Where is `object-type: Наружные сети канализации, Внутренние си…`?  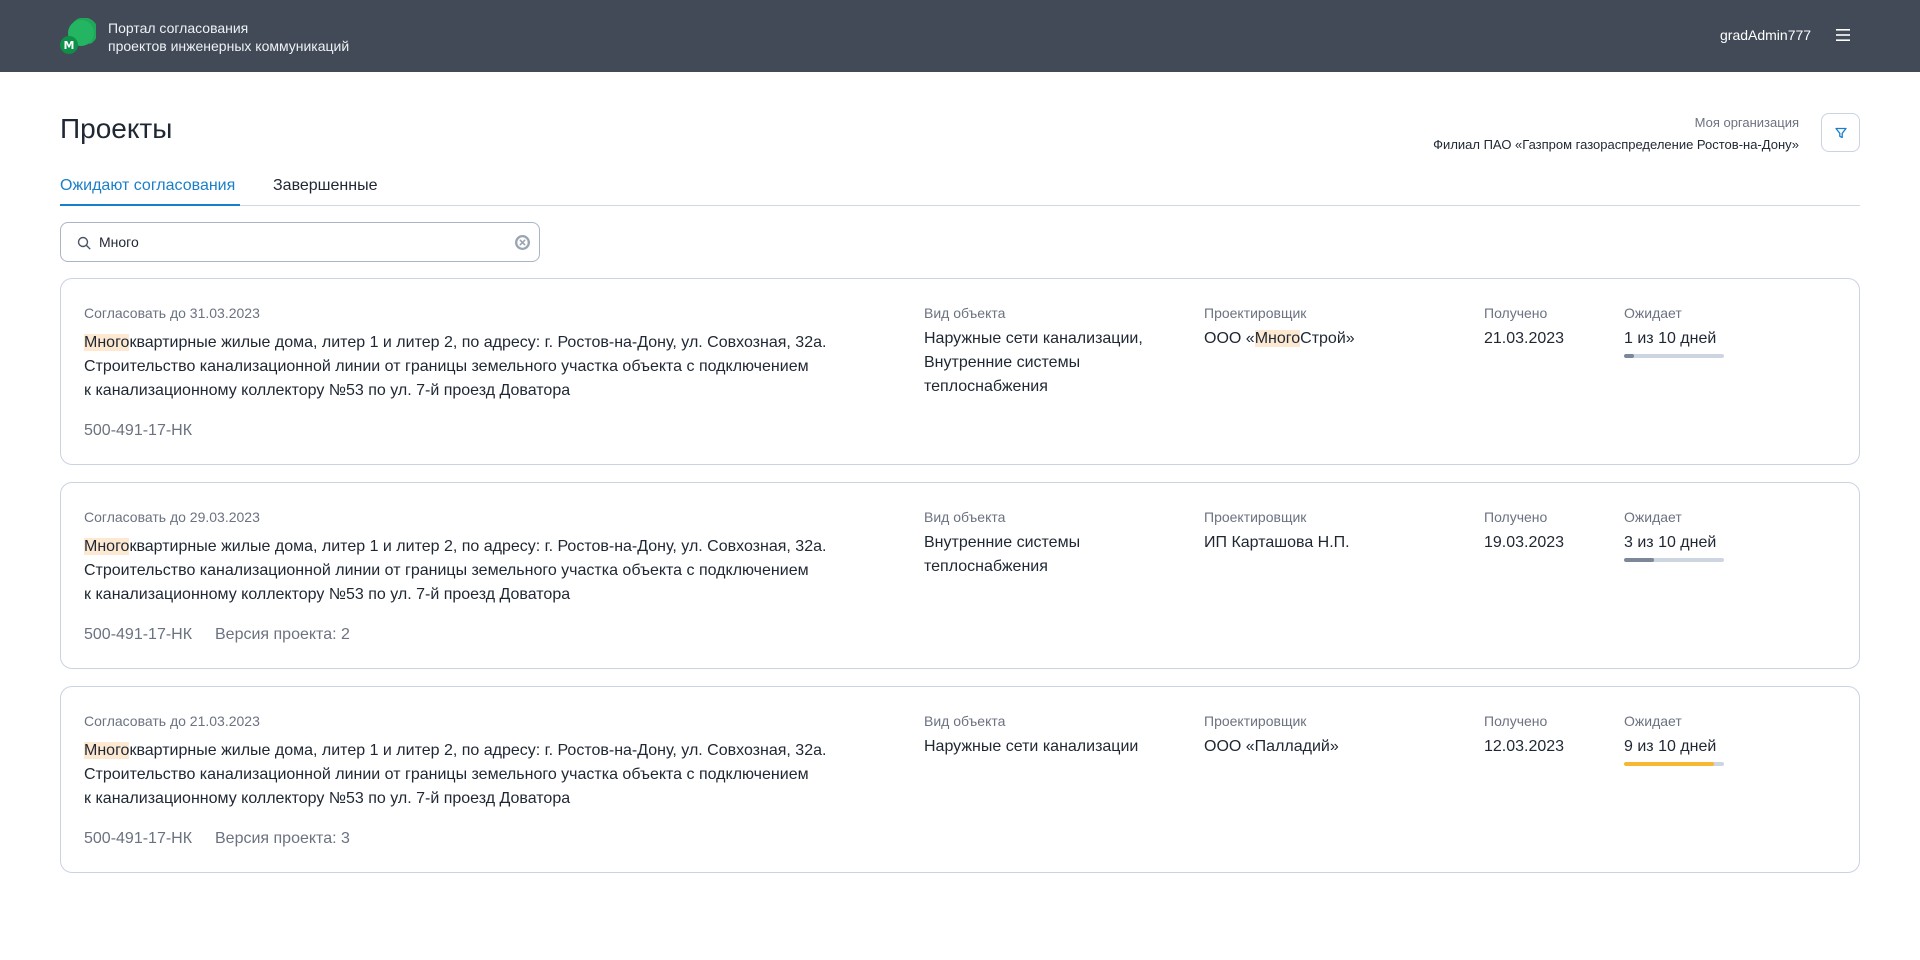 object-type: Наружные сети канализации, Внутренние си… is located at coordinates (1033, 362).